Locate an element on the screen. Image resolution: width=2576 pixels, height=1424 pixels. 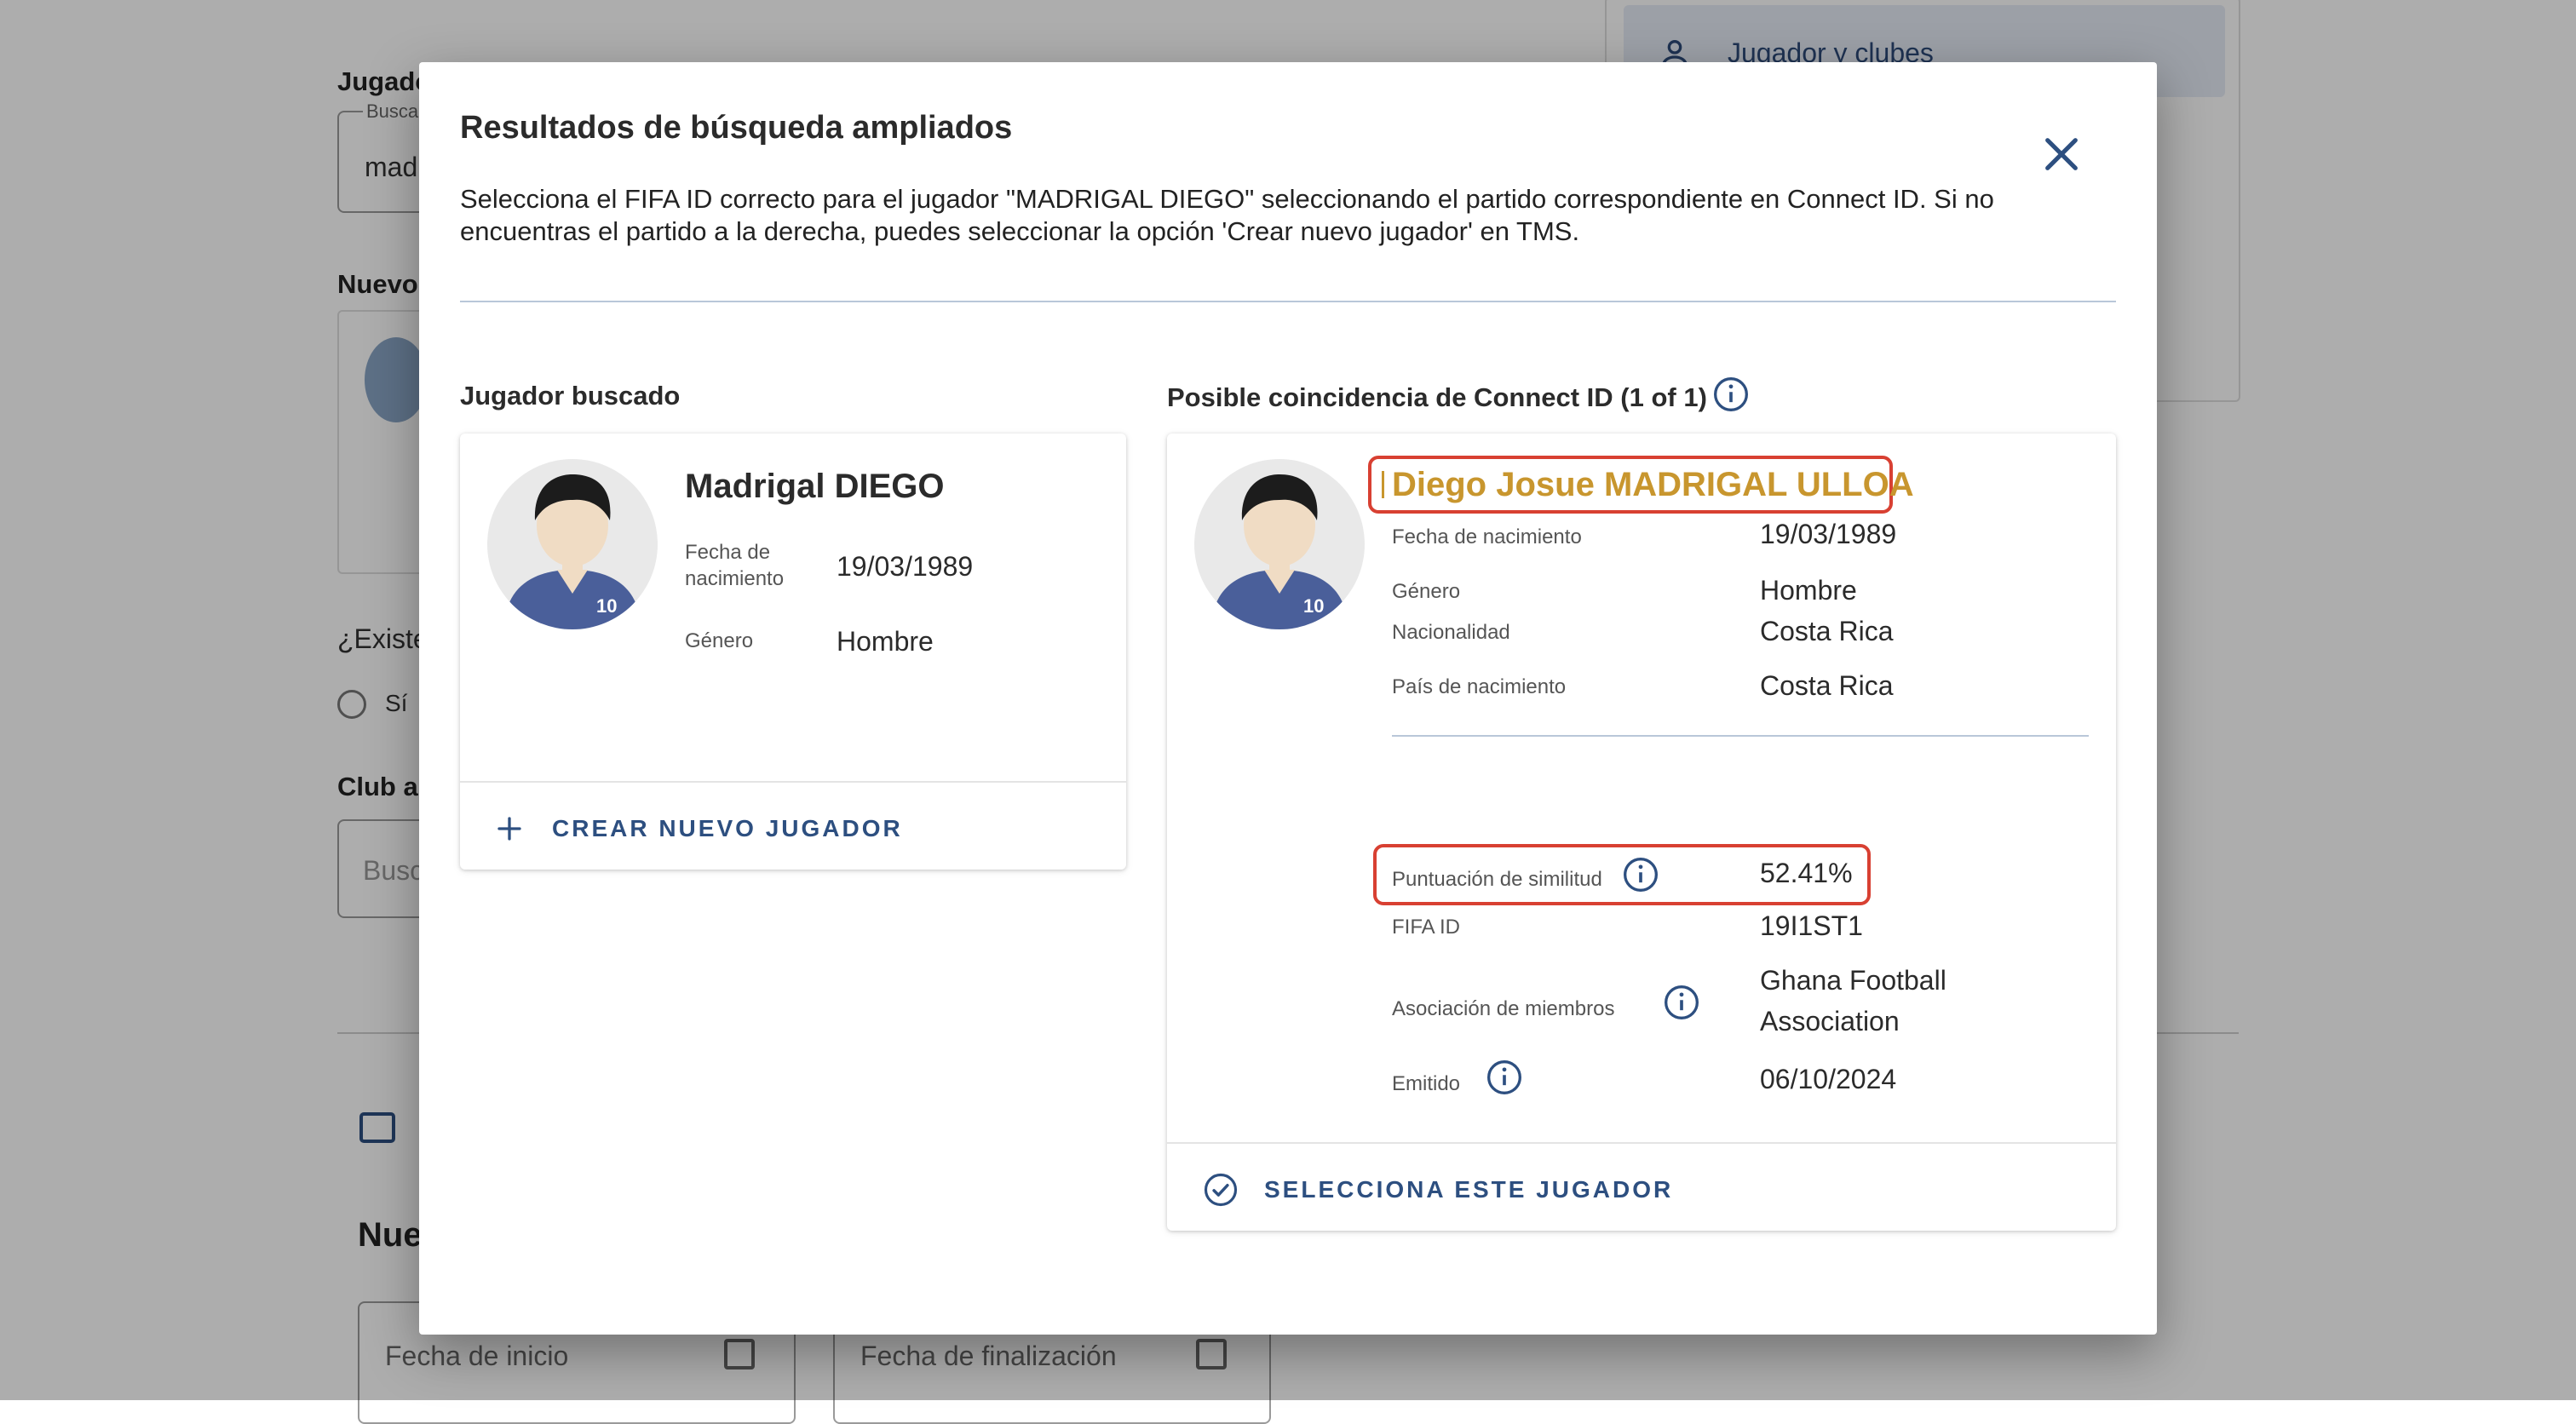
member-association-value: Ghana Football Association is located at coordinates (1853, 1001).